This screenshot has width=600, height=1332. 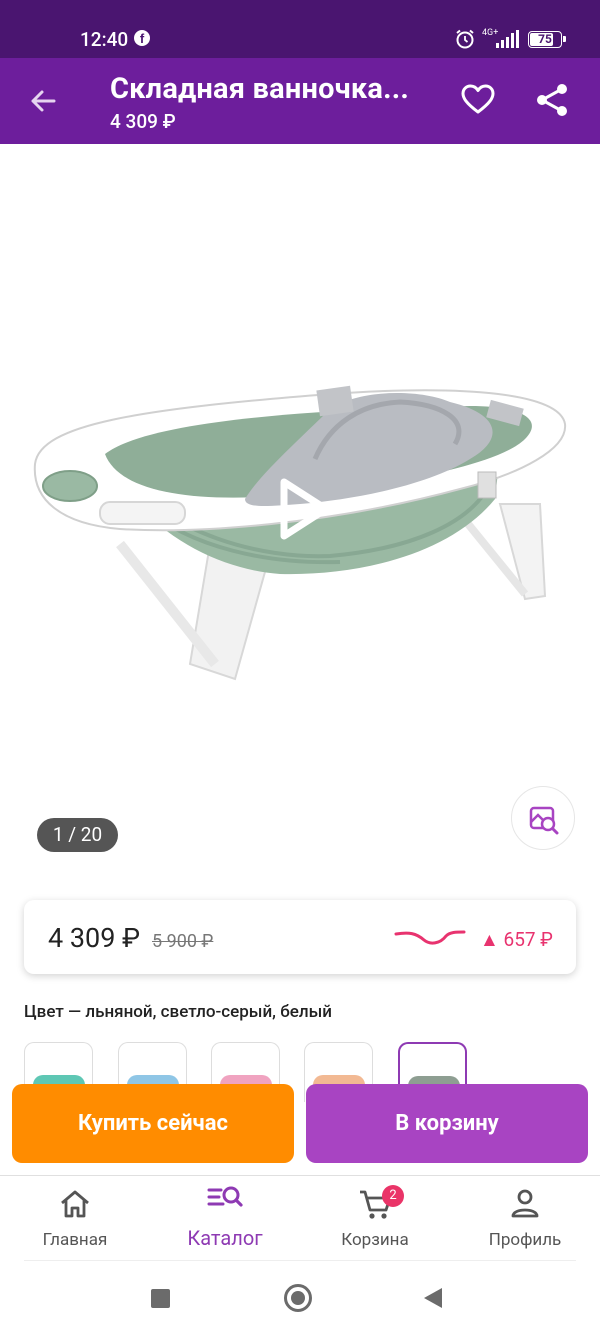 I want to click on nav-cart-label: Корзина, so click(x=375, y=1240).